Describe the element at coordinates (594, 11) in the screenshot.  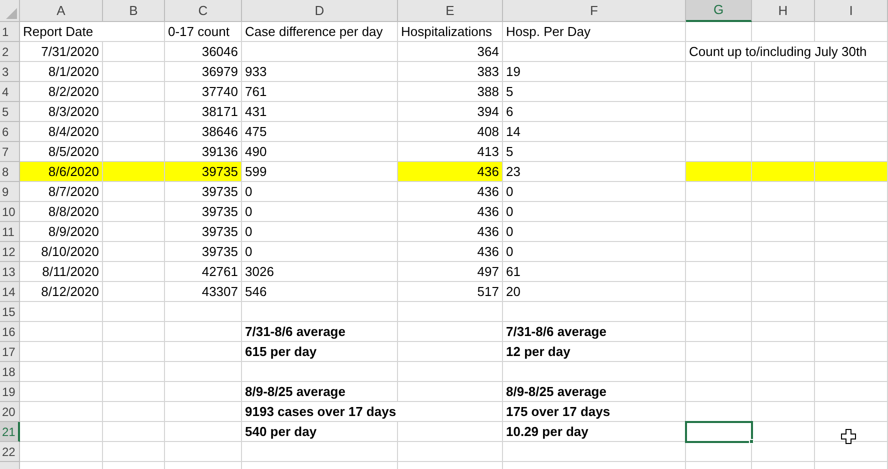
I see `column-header: F` at that location.